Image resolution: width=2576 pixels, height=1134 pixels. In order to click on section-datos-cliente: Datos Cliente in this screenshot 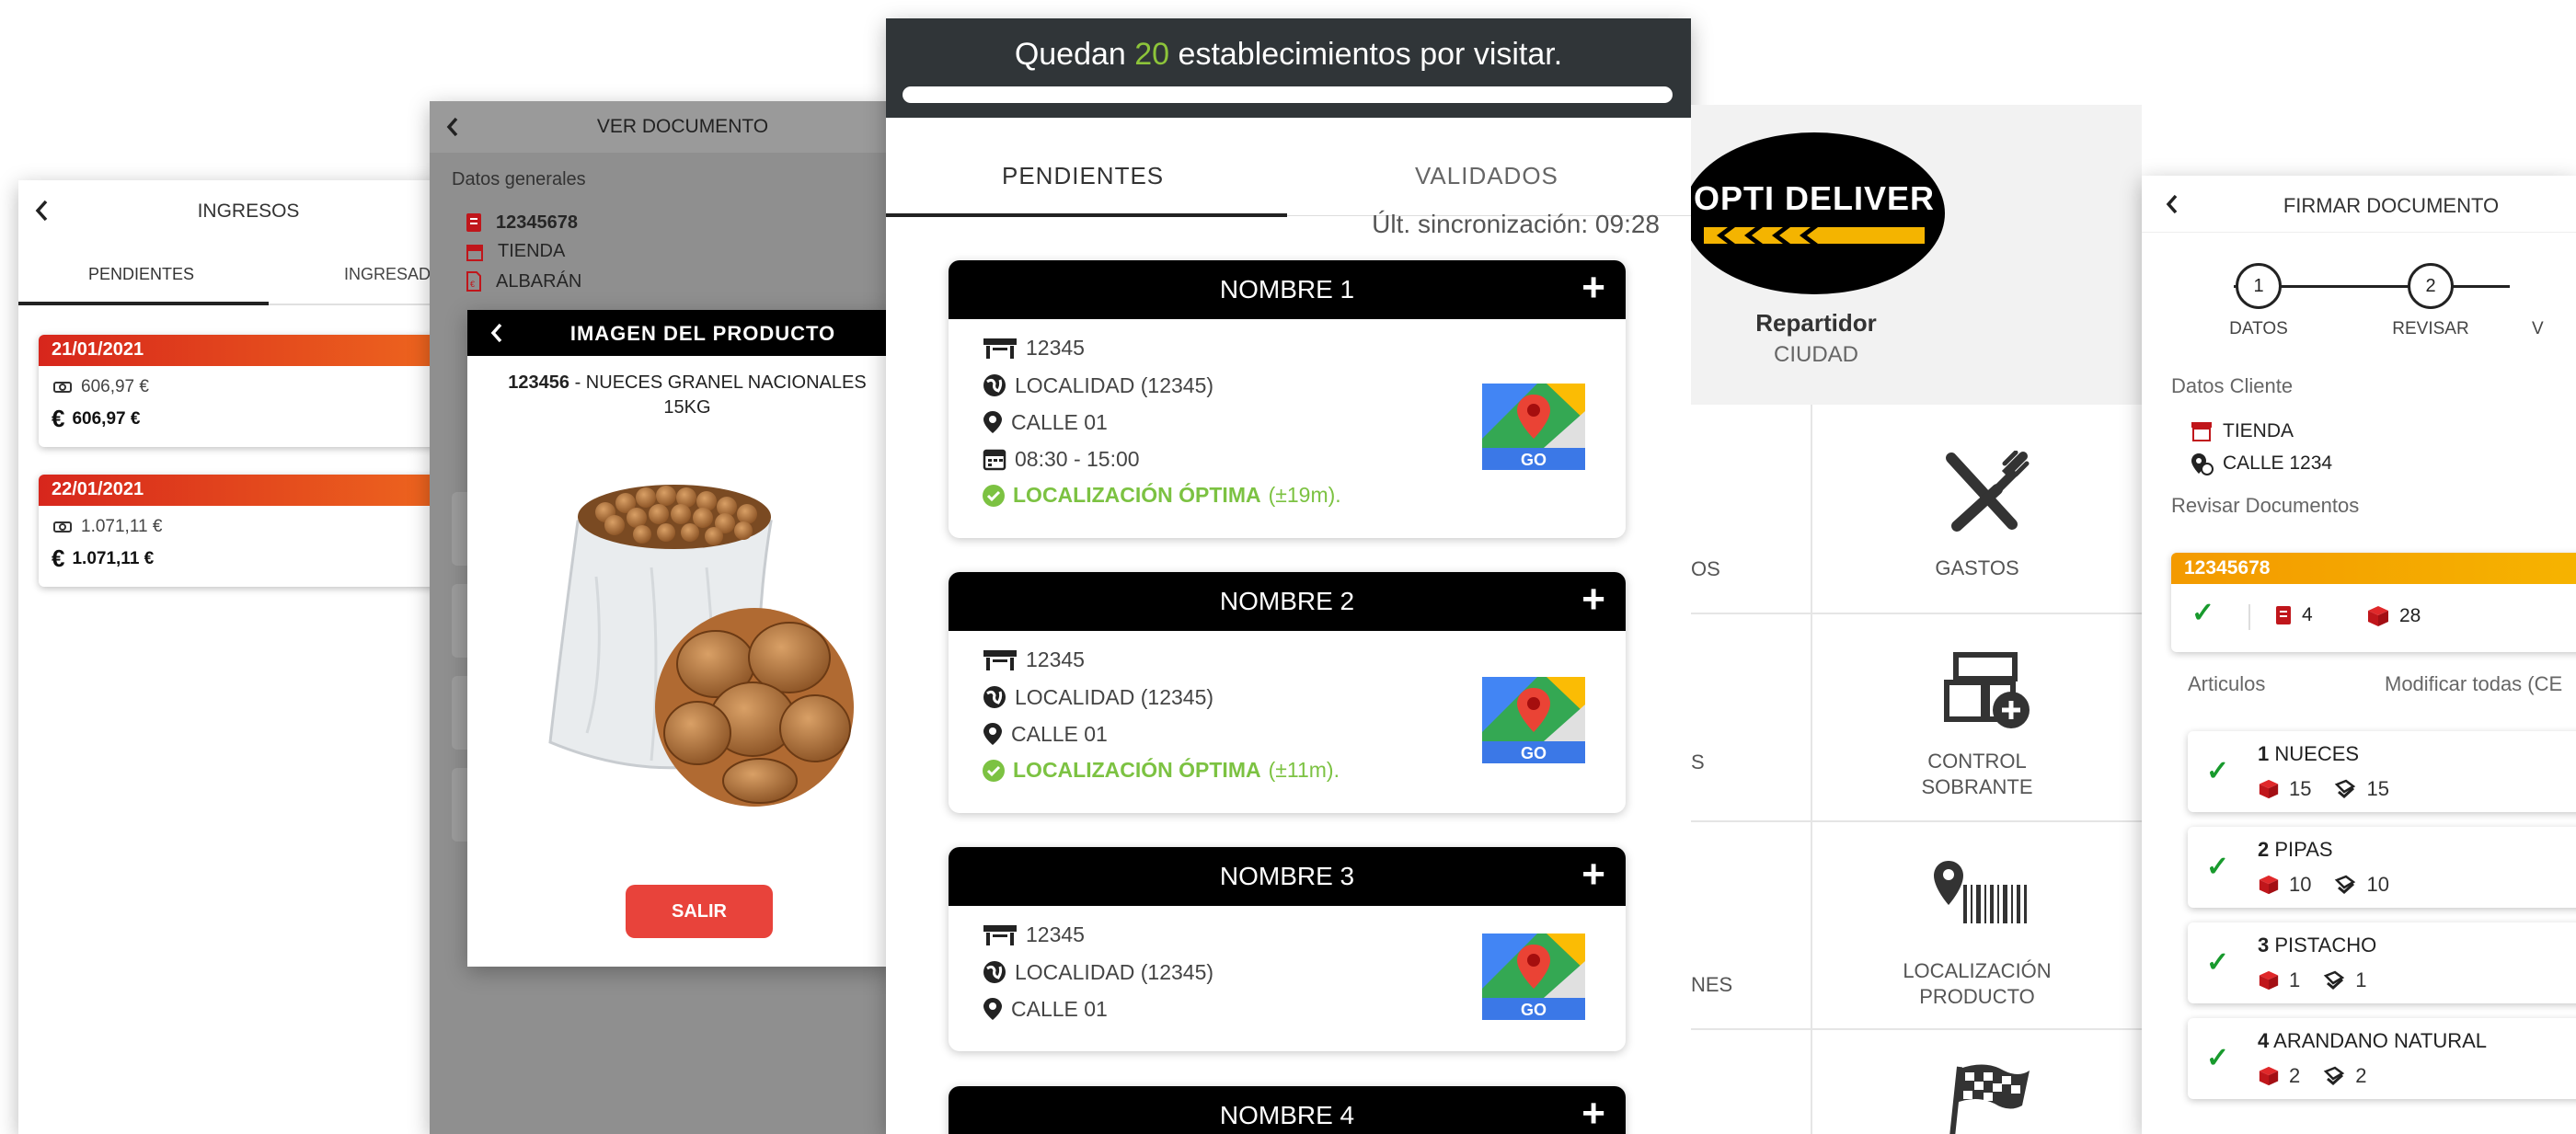, I will do `click(2232, 385)`.